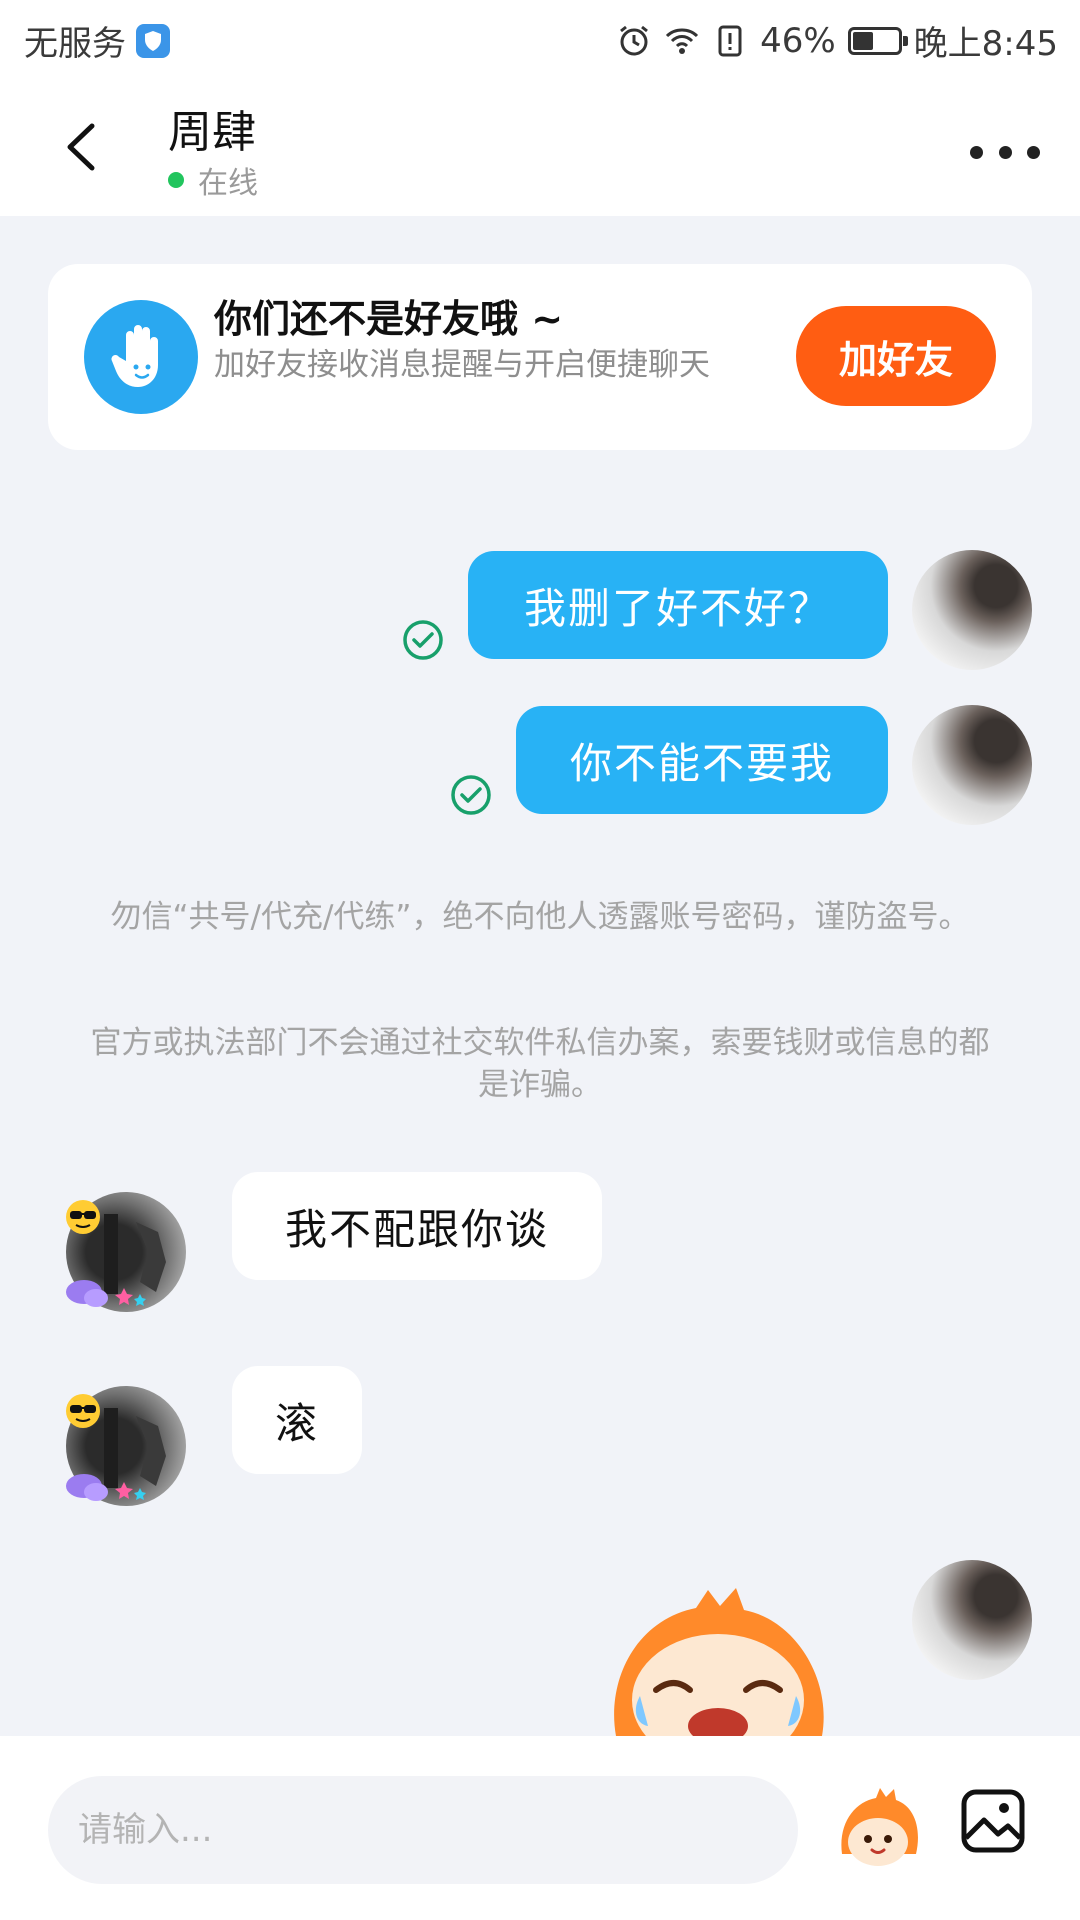 The width and height of the screenshot is (1080, 1920). I want to click on status-bar: 无服务 46% 晚上8:45, so click(540, 38).